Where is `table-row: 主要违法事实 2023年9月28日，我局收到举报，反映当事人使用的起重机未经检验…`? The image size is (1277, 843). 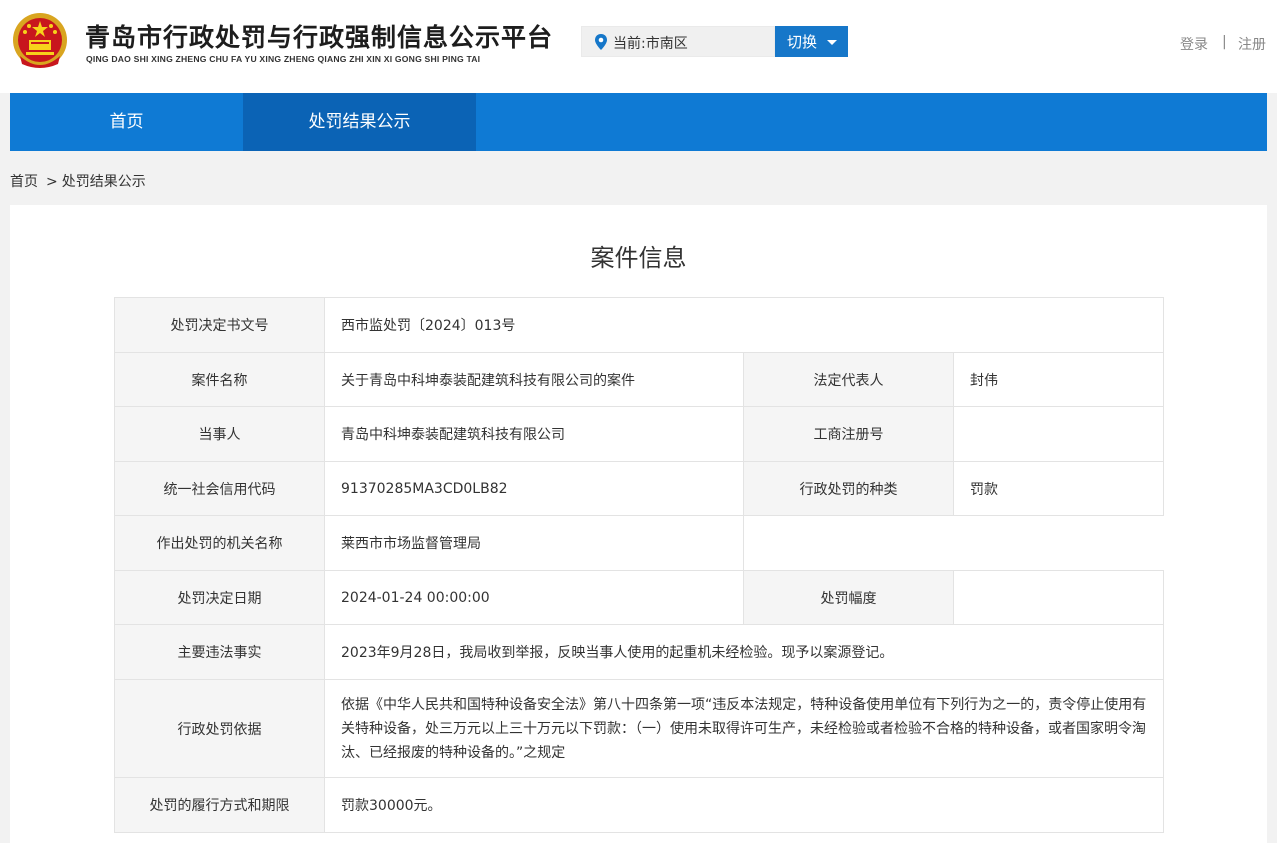
table-row: 主要违法事实 2023年9月28日，我局收到举报，反映当事人使用的起重机未经检验… is located at coordinates (639, 652).